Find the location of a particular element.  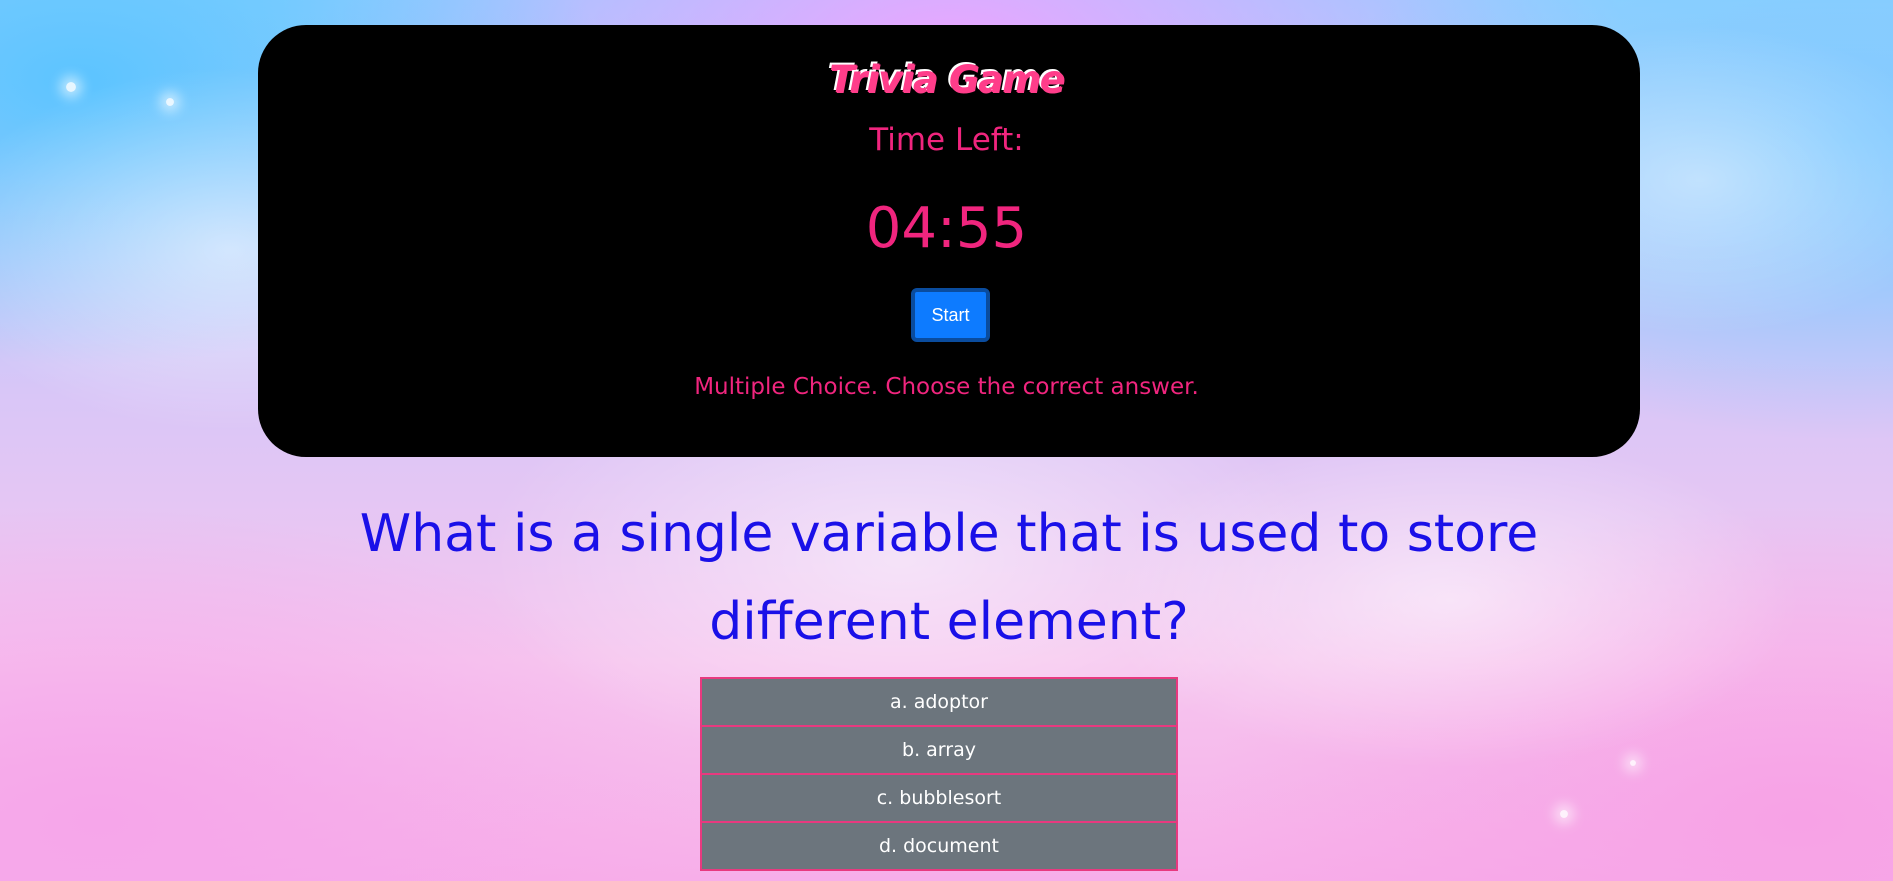

game-title: Trivia Game is located at coordinates (947, 79).